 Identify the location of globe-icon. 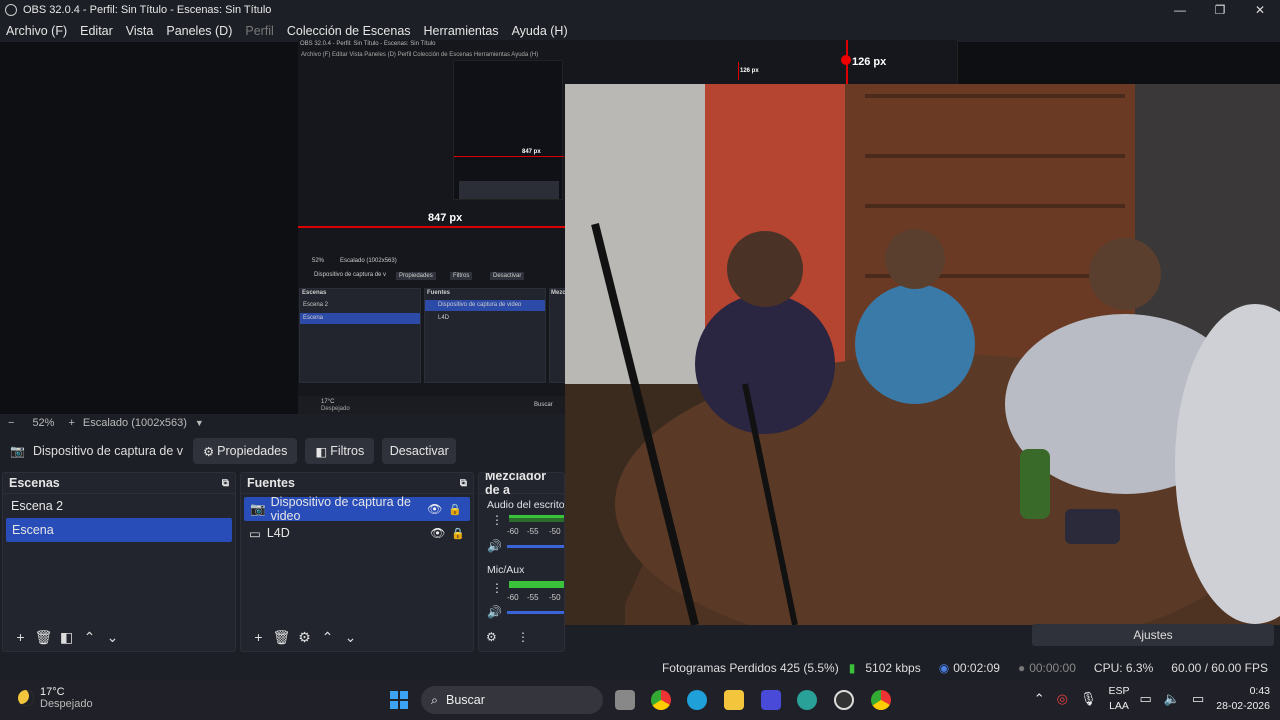
(807, 700).